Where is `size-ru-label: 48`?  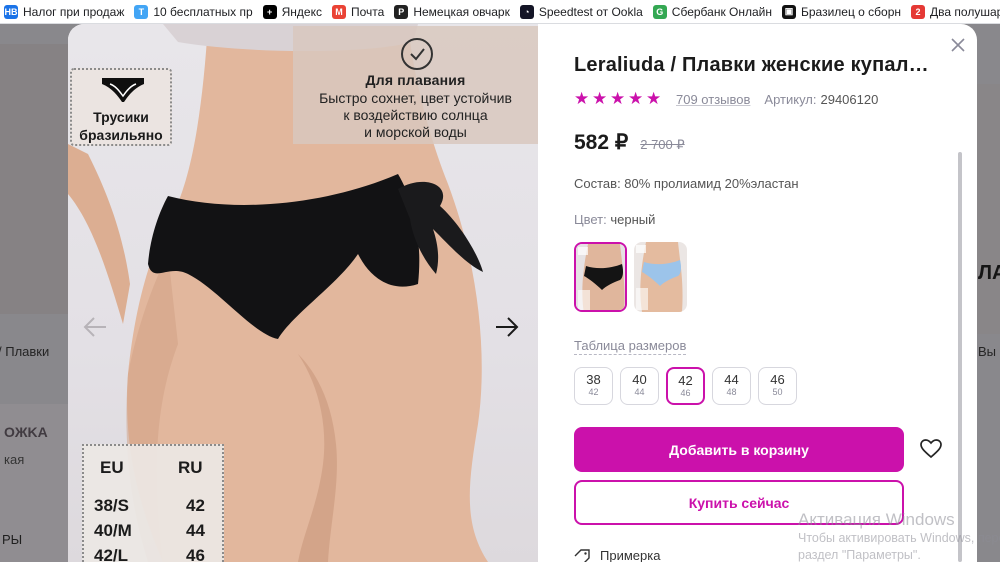
size-ru-label: 48 is located at coordinates (731, 392).